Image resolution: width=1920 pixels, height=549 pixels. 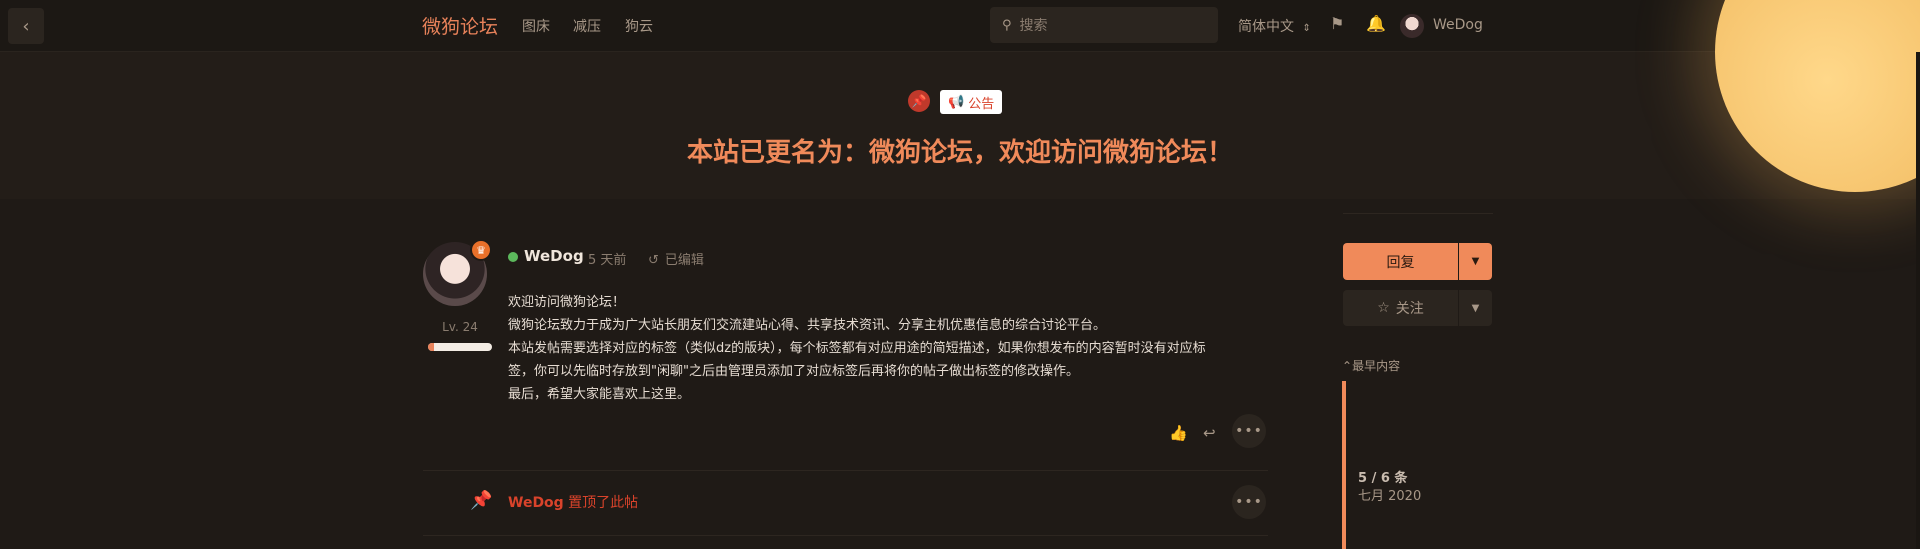 What do you see at coordinates (1383, 308) in the screenshot?
I see `star-icon: ☆` at bounding box center [1383, 308].